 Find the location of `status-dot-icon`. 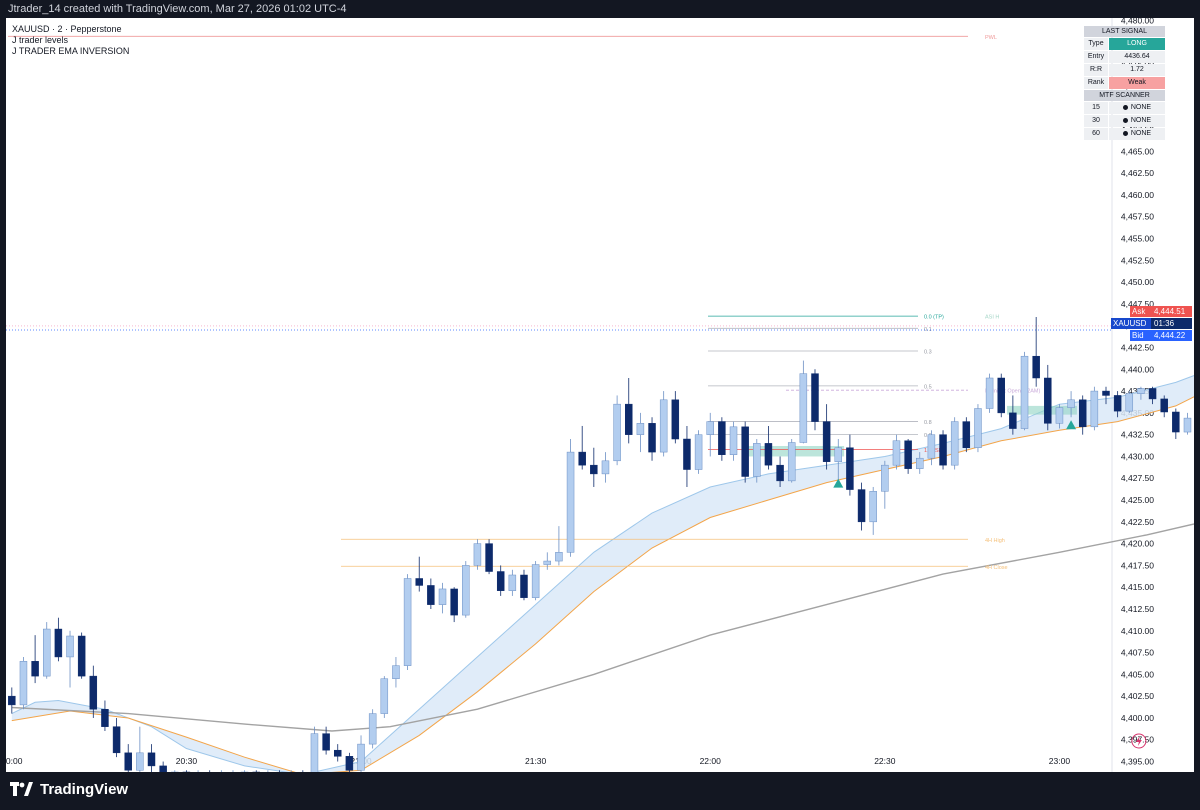

status-dot-icon is located at coordinates (1125, 120).